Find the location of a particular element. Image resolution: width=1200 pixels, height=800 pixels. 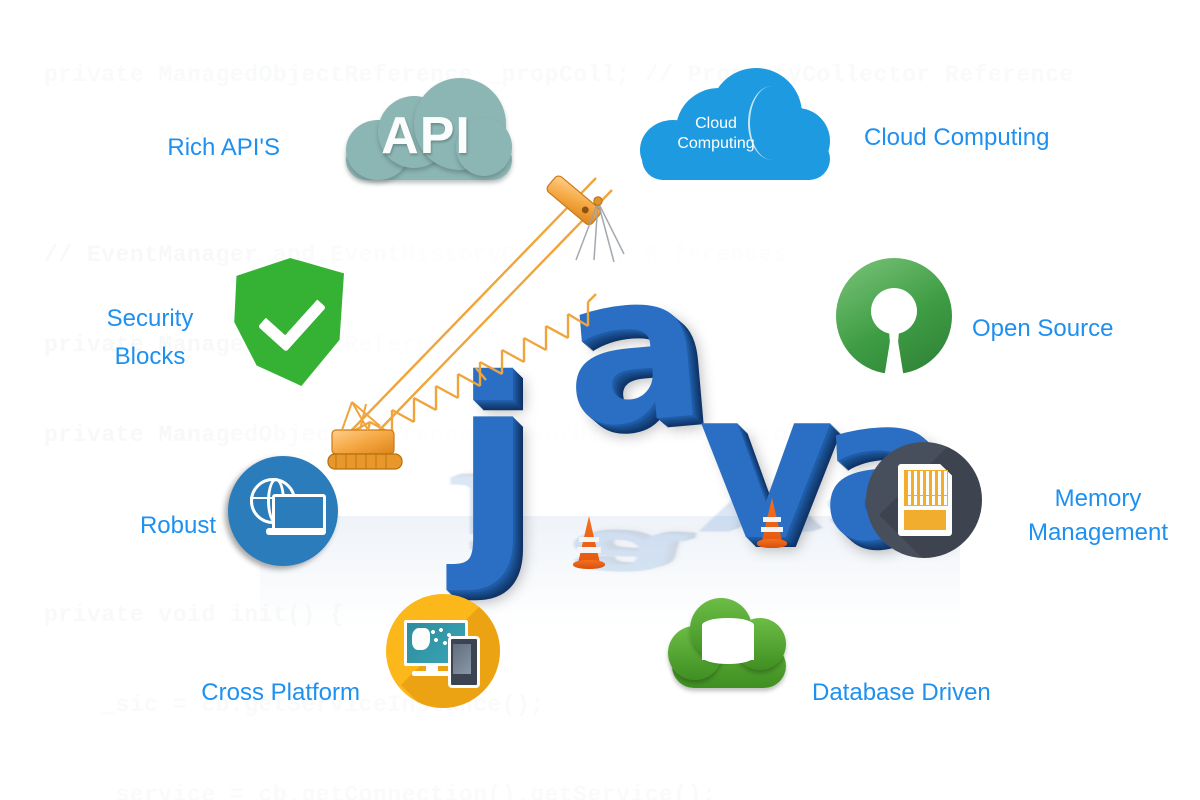

label-cloud-computing: Cloud Computing is located at coordinates (957, 137).